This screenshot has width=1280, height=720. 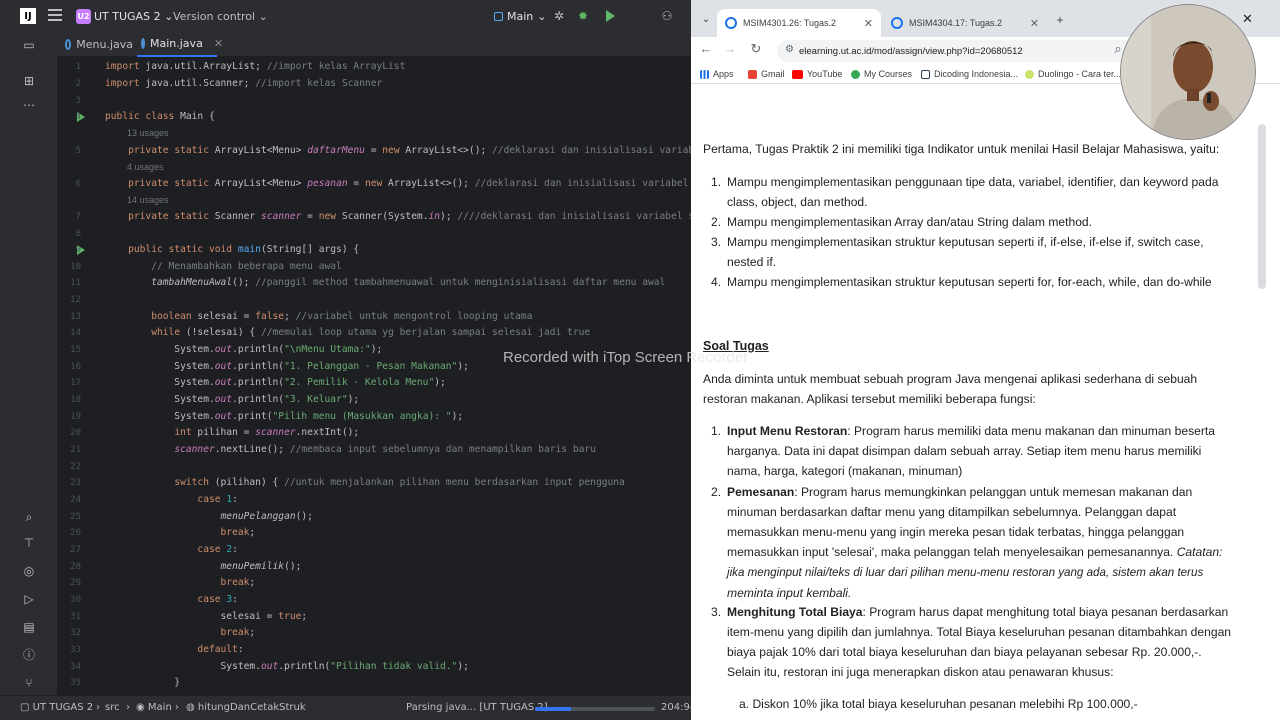 What do you see at coordinates (55, 15) in the screenshot?
I see `main-menu-icon` at bounding box center [55, 15].